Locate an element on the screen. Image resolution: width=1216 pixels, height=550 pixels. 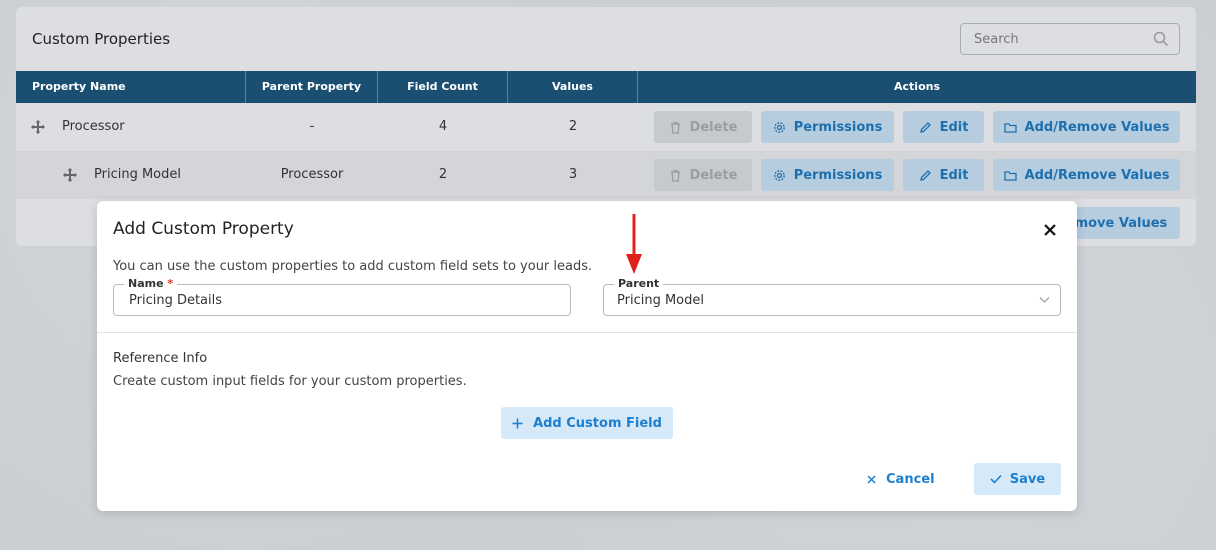
panel-header: Custom Properties is located at coordinates (606, 39).